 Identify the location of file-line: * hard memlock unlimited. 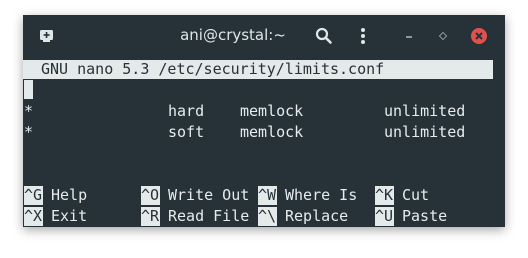
(264, 111).